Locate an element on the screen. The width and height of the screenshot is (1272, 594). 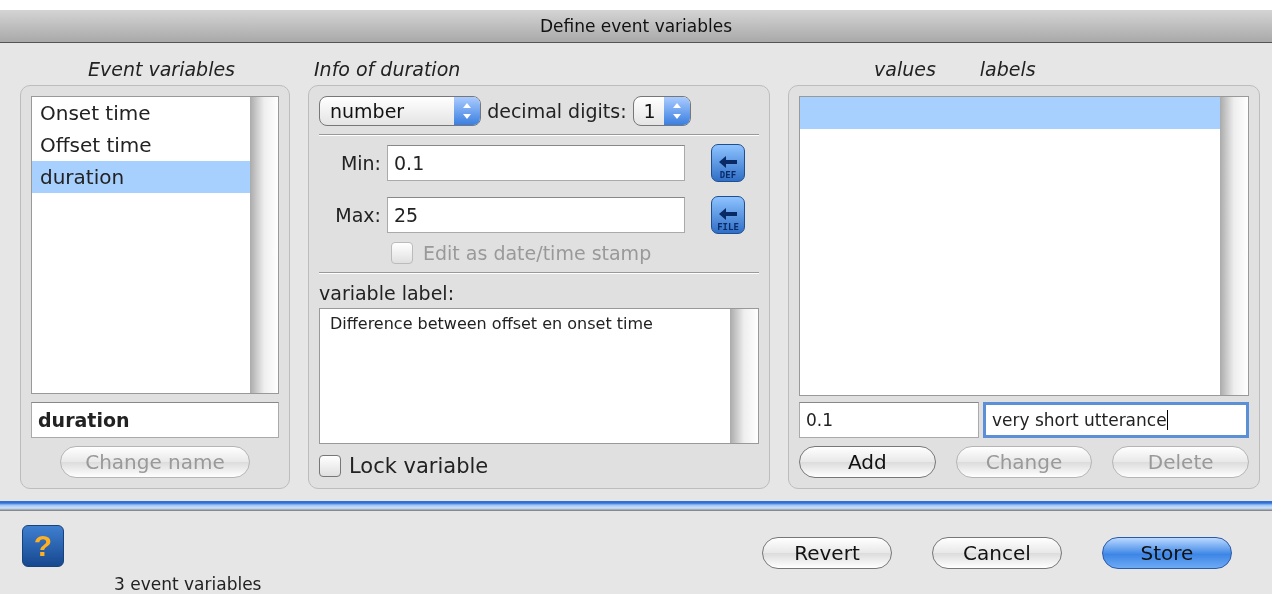
list-button: Add is located at coordinates (867, 462).